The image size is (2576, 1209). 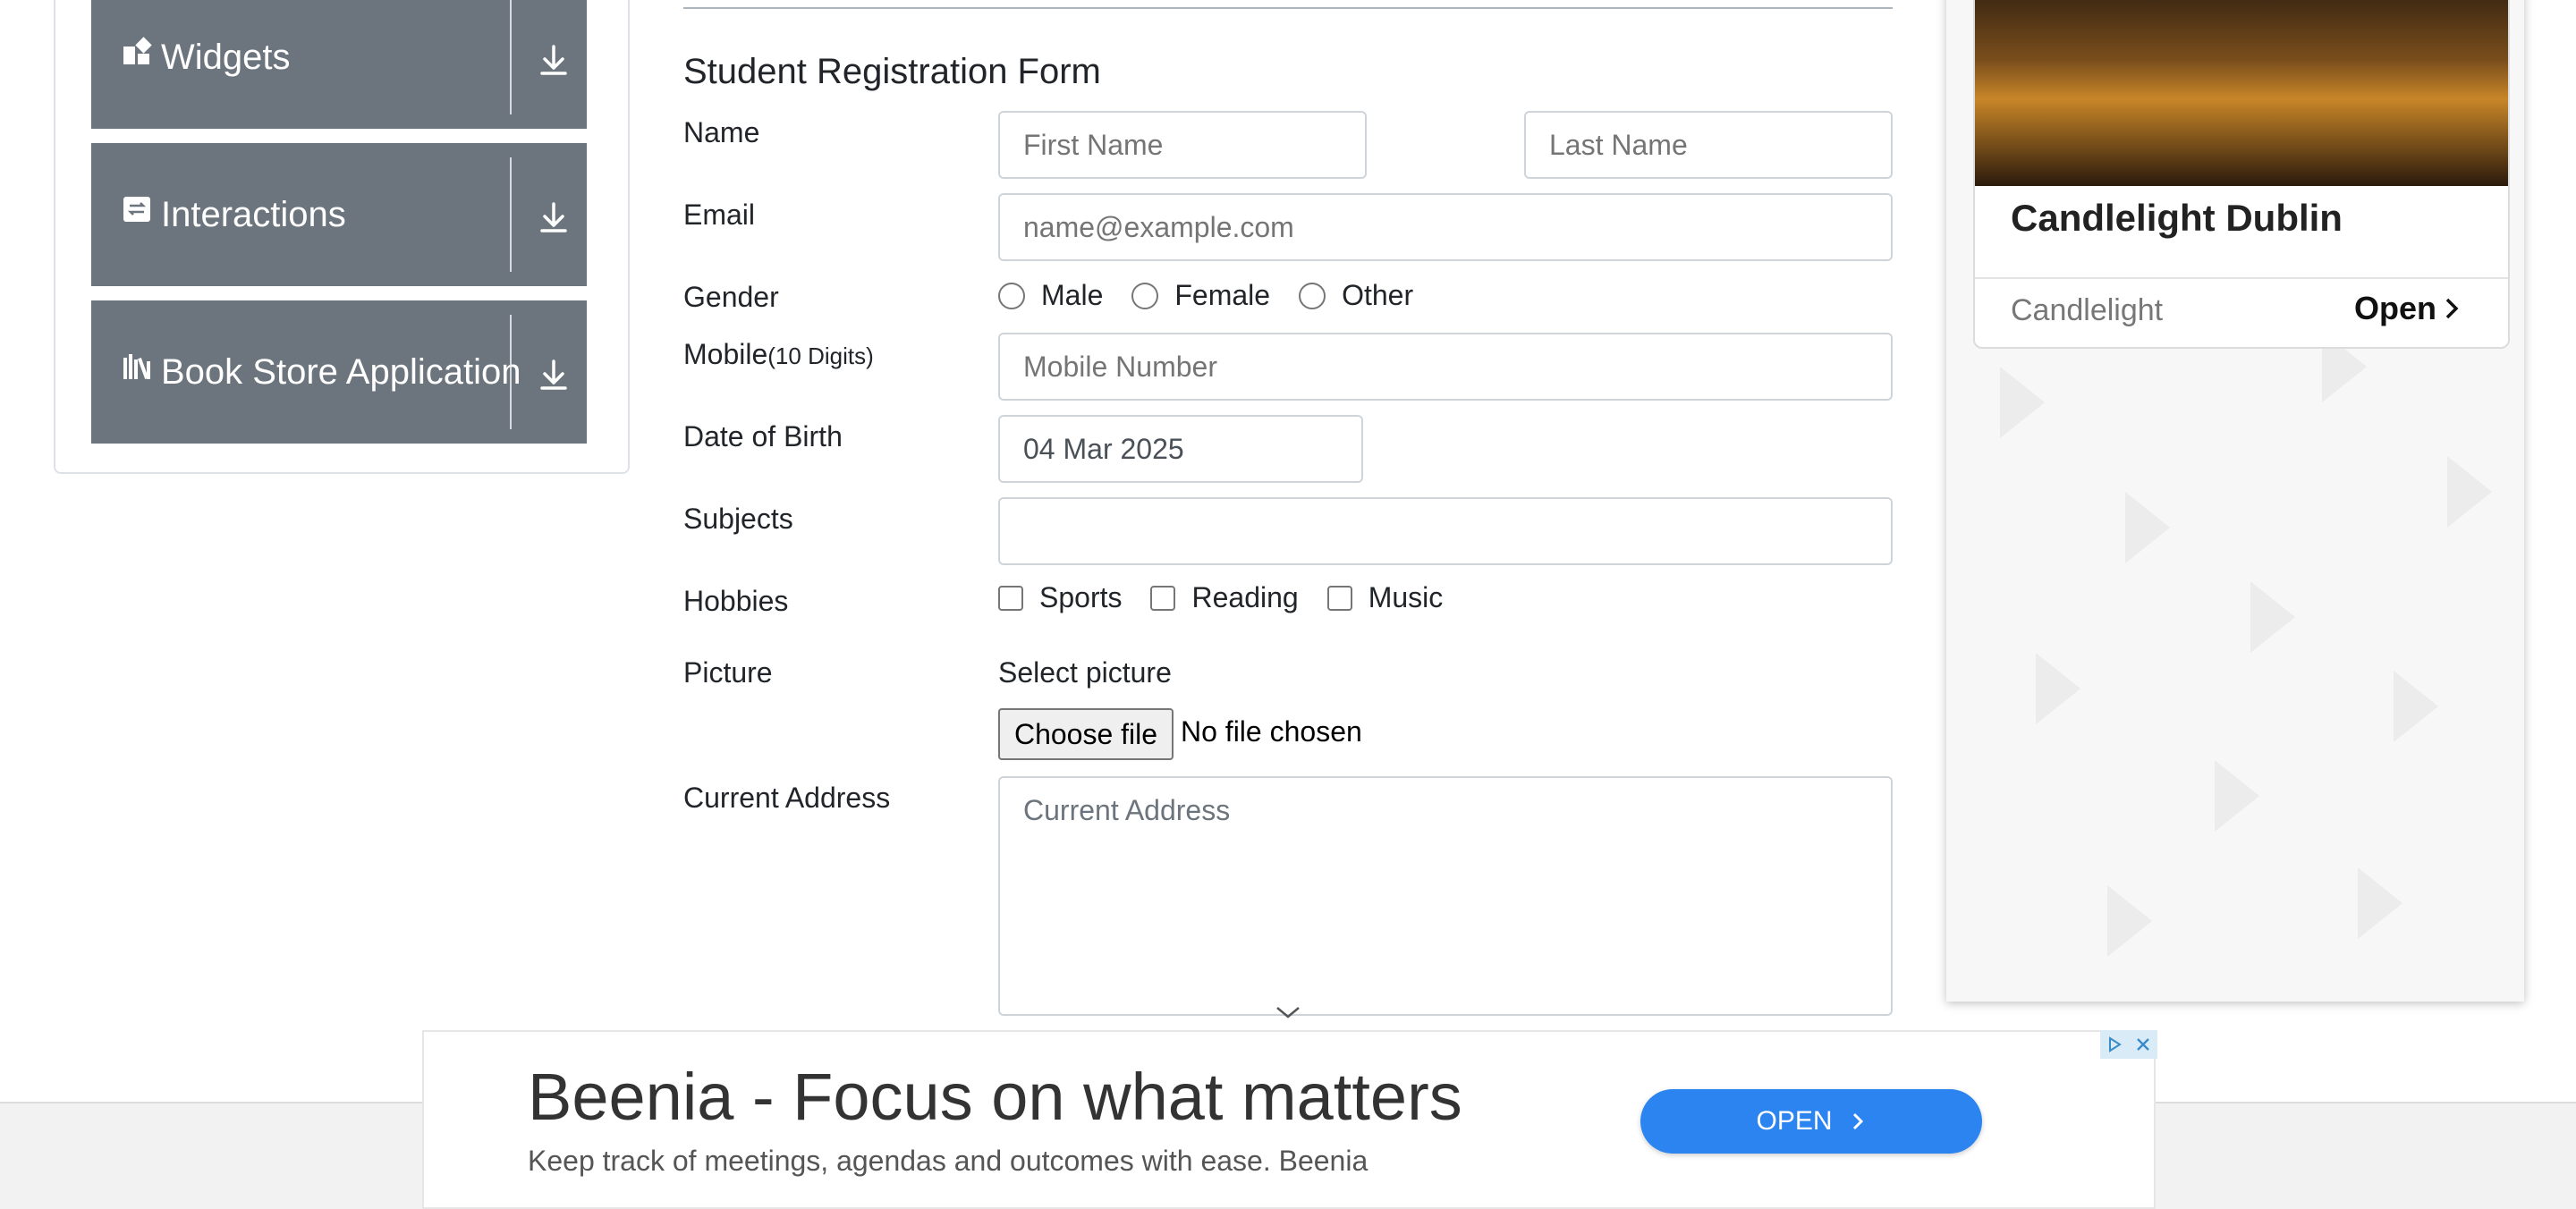 What do you see at coordinates (1708, 145) in the screenshot?
I see `last-name-input` at bounding box center [1708, 145].